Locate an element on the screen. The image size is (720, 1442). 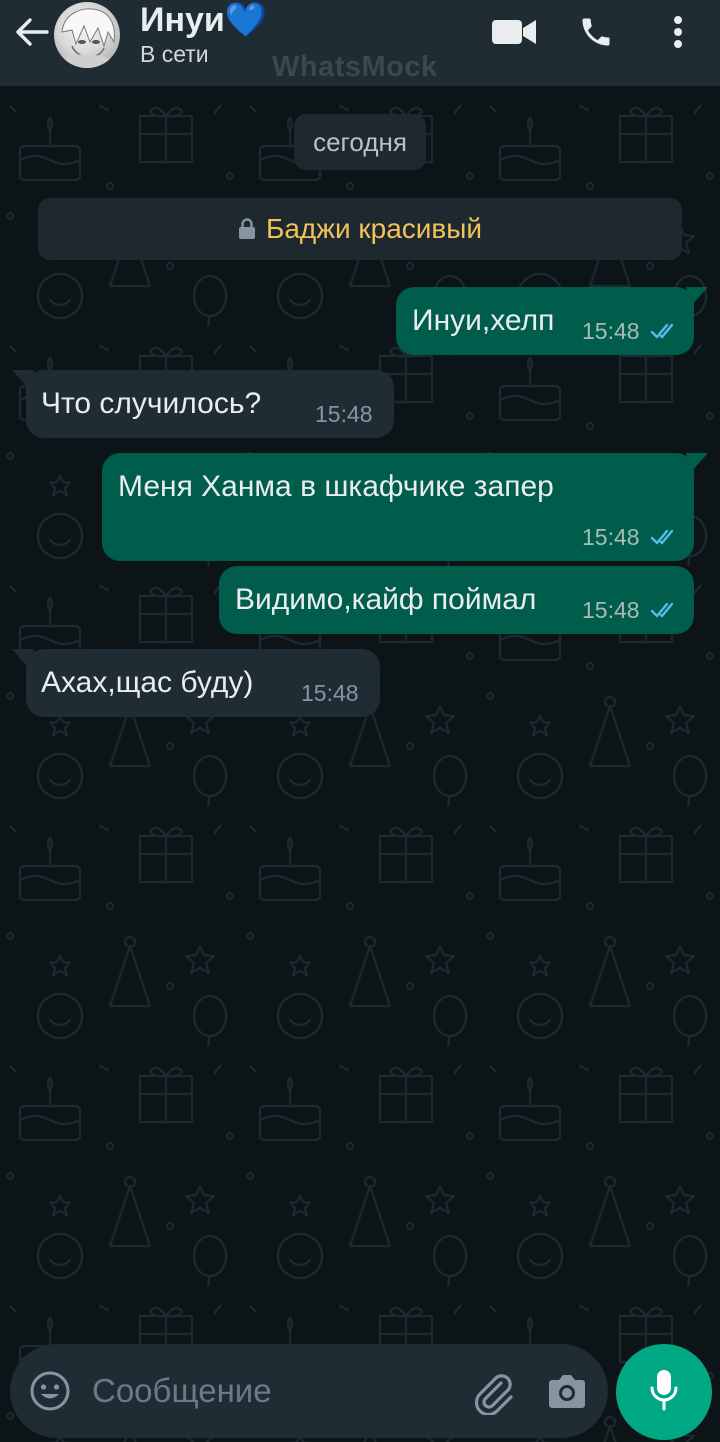
system-message-text: Баджи красивый is located at coordinates (374, 228).